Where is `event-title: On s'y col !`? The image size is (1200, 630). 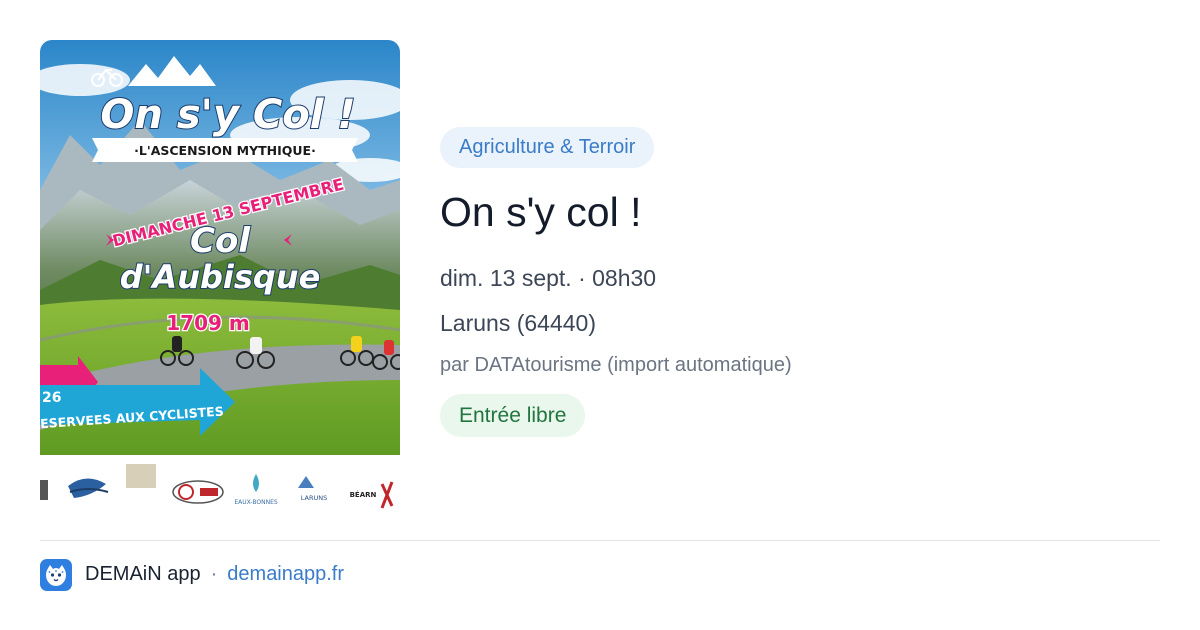 event-title: On s'y col ! is located at coordinates (541, 212).